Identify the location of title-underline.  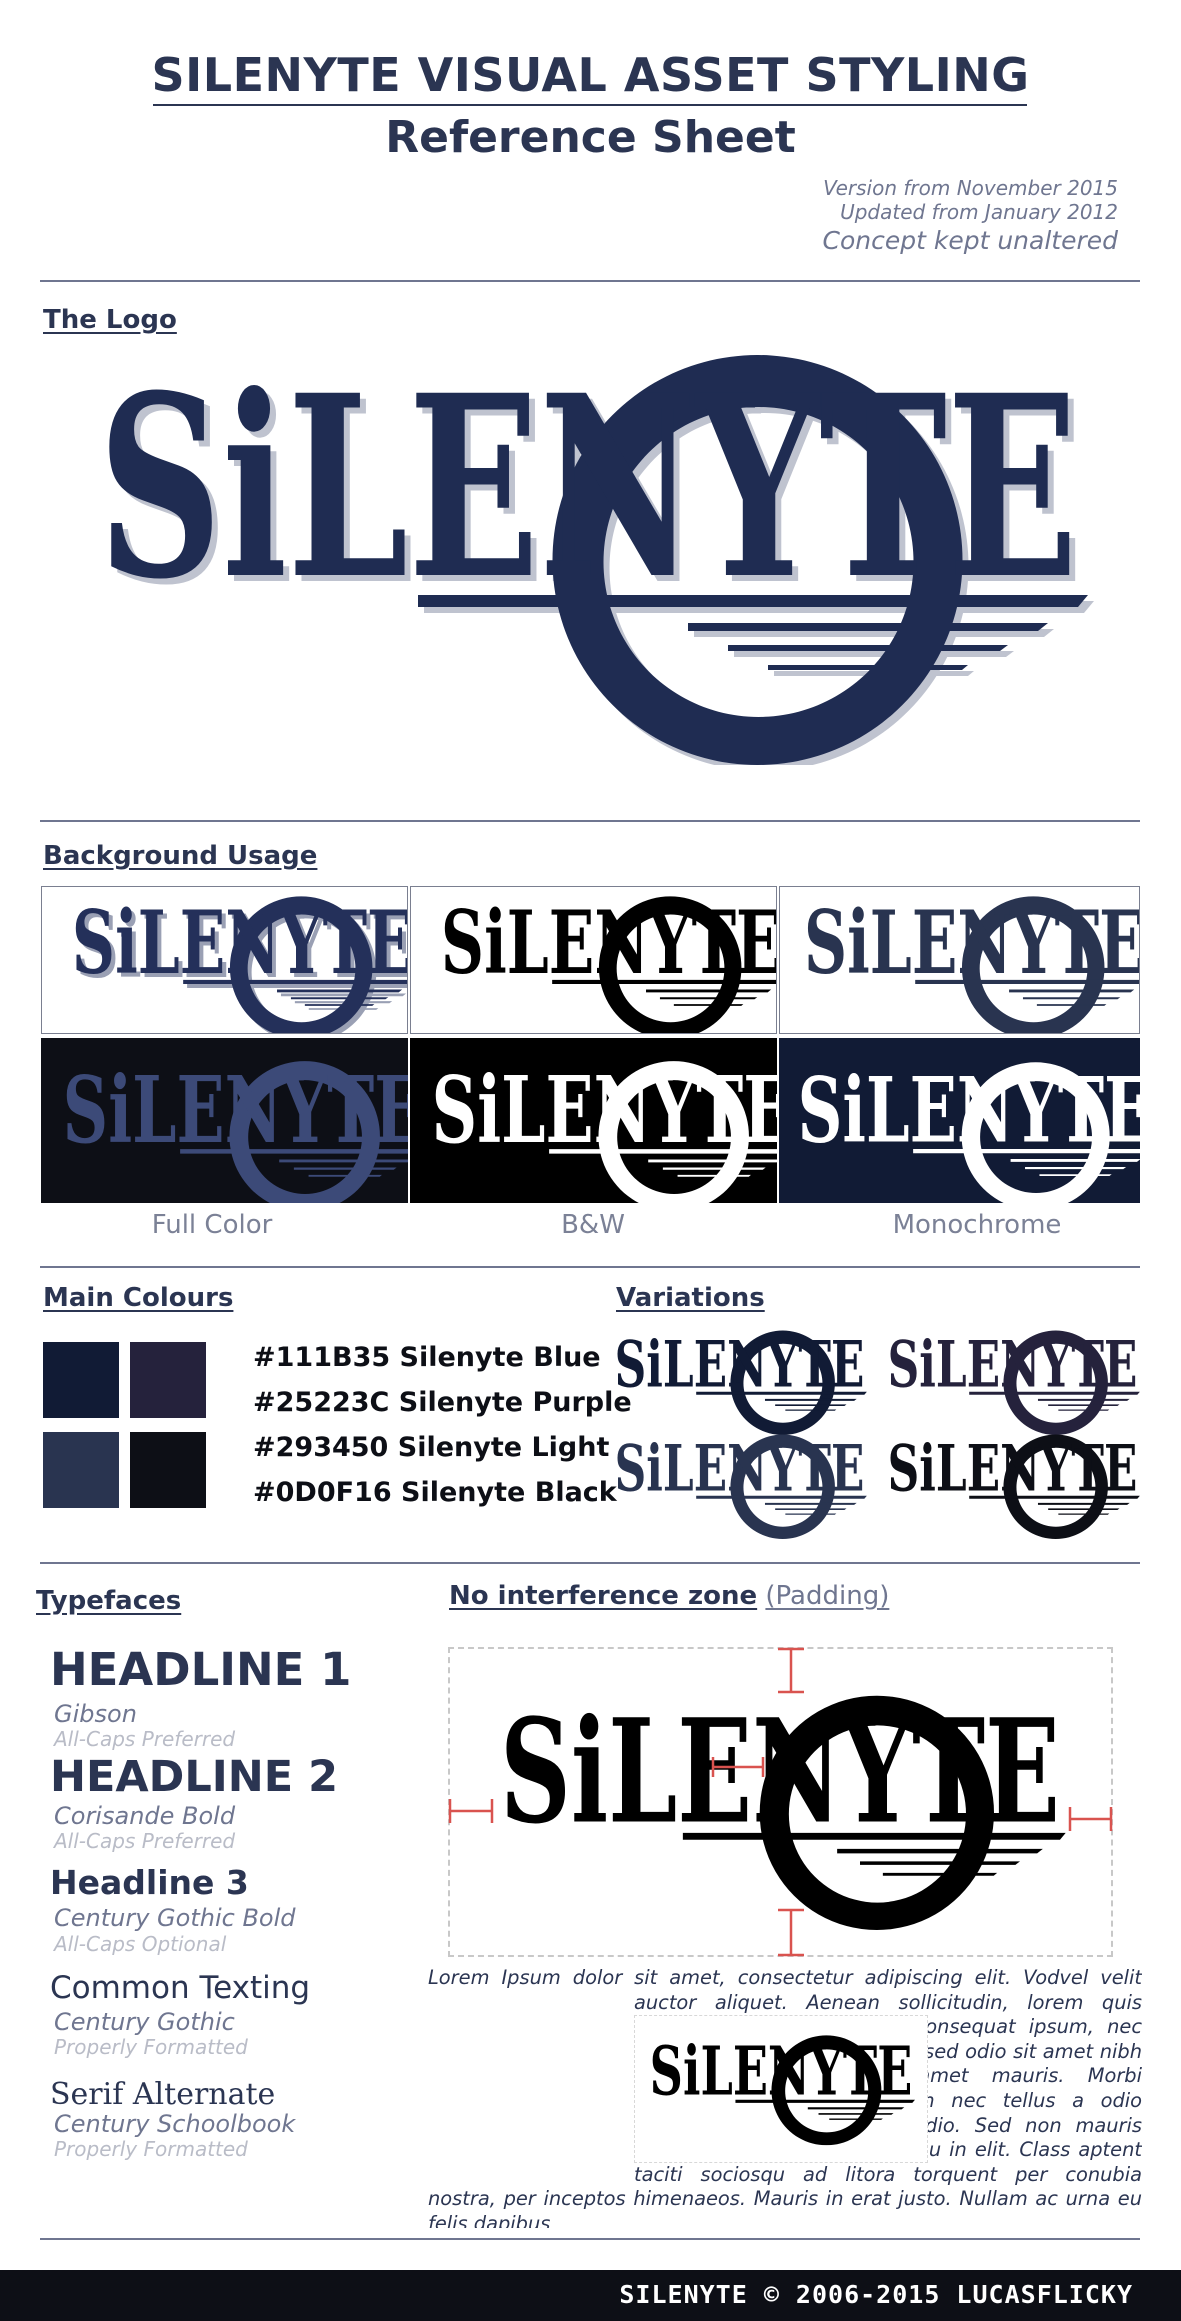
(590, 105).